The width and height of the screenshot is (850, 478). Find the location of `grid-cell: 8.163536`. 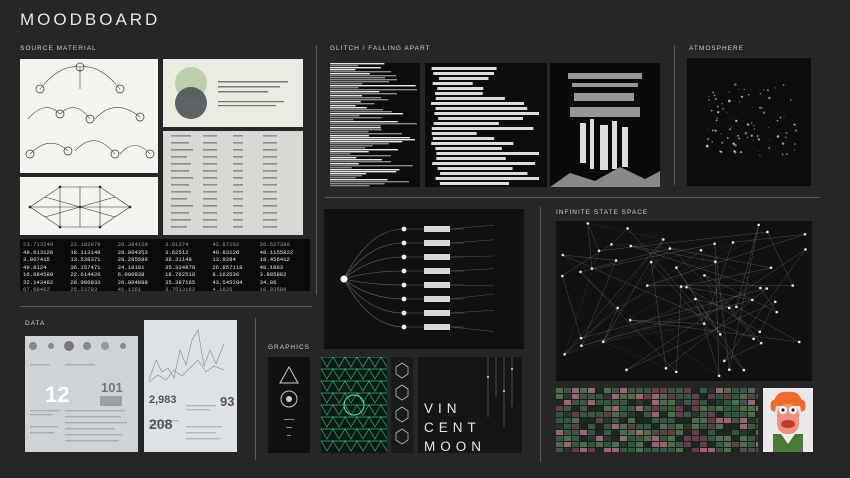

grid-cell: 8.163536 is located at coordinates (226, 274).